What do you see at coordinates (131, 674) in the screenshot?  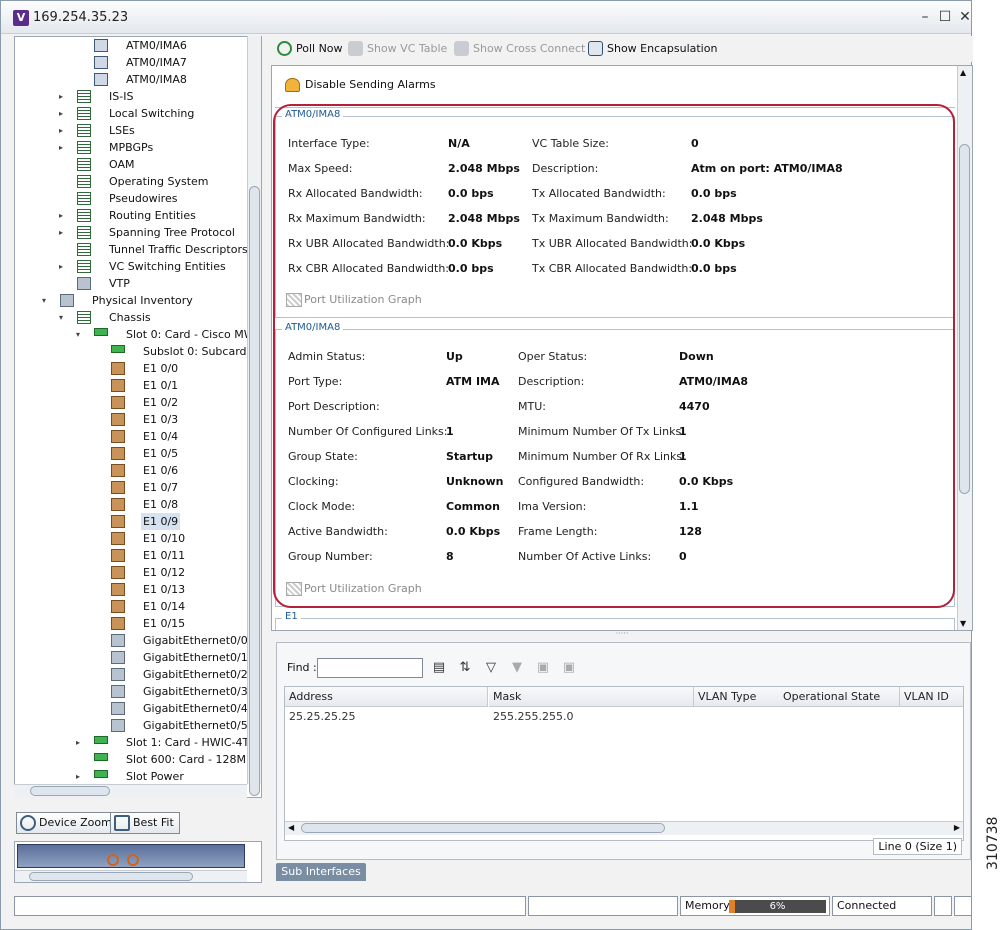 I see `tree-item: GigabitEthernet0/2` at bounding box center [131, 674].